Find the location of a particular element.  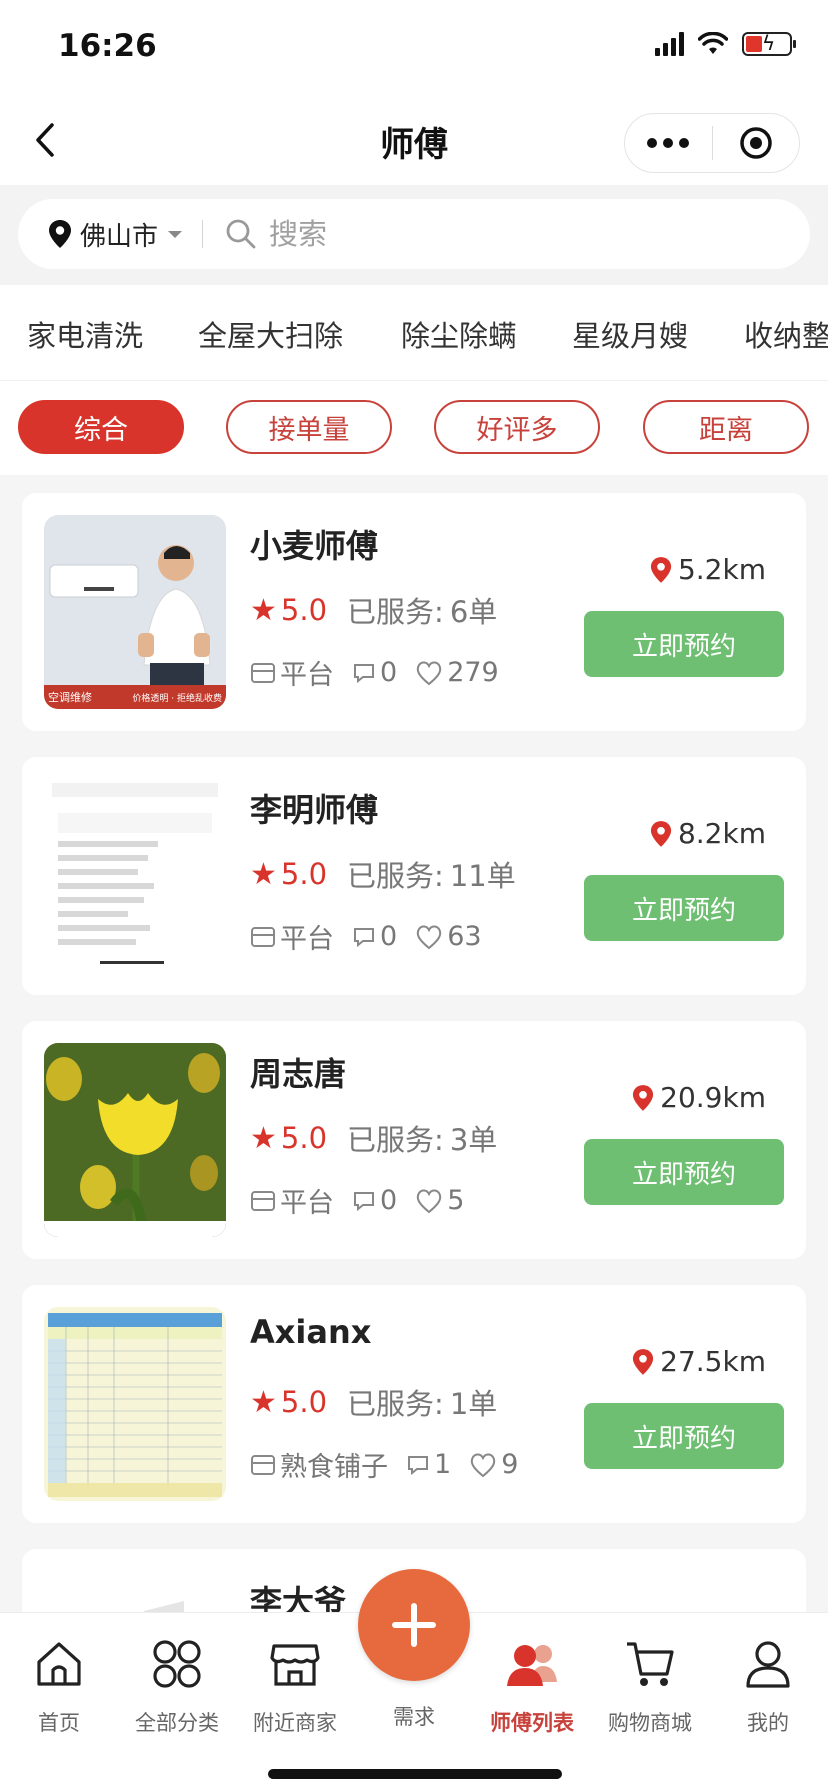

category-item: 家电清洗 is located at coordinates (85, 334).